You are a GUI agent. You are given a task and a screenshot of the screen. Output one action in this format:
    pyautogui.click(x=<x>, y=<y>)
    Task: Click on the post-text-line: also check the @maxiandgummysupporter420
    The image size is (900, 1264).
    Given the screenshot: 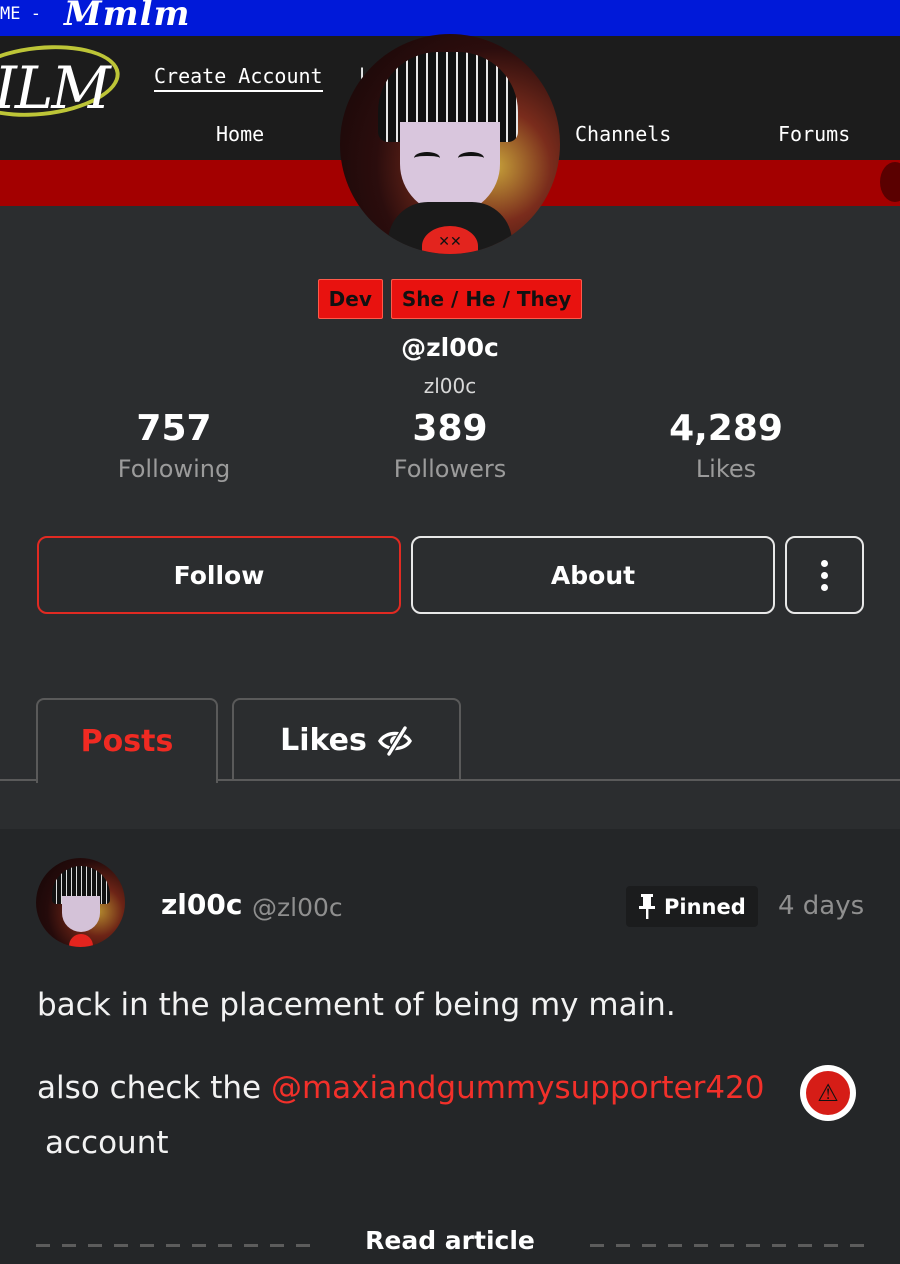 What is the action you would take?
    pyautogui.click(x=401, y=1088)
    